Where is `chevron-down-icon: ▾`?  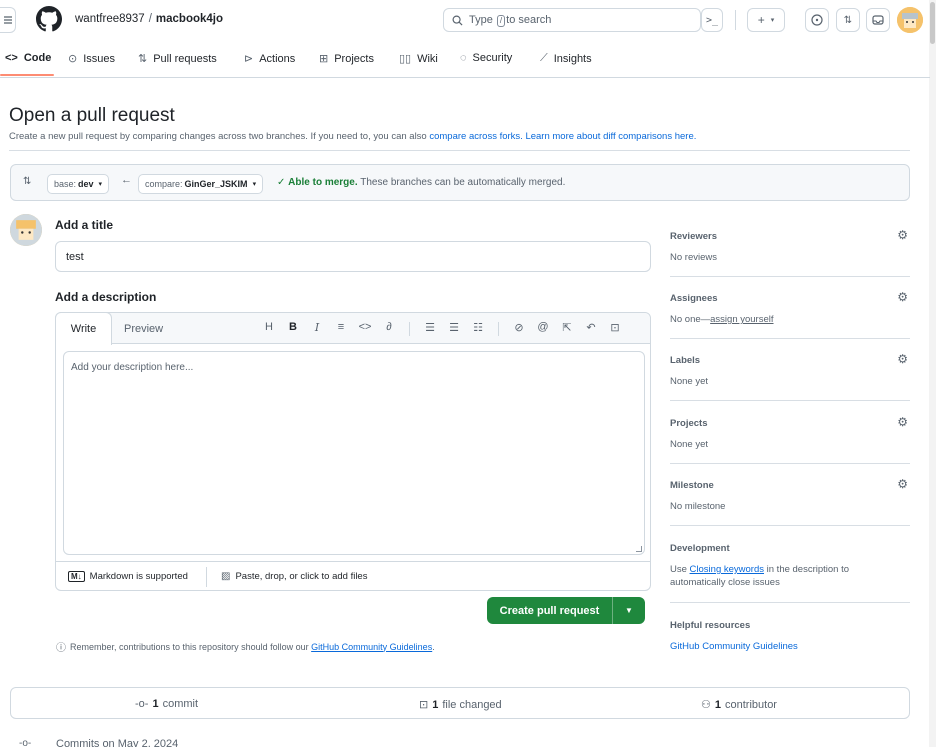 chevron-down-icon: ▾ is located at coordinates (772, 20).